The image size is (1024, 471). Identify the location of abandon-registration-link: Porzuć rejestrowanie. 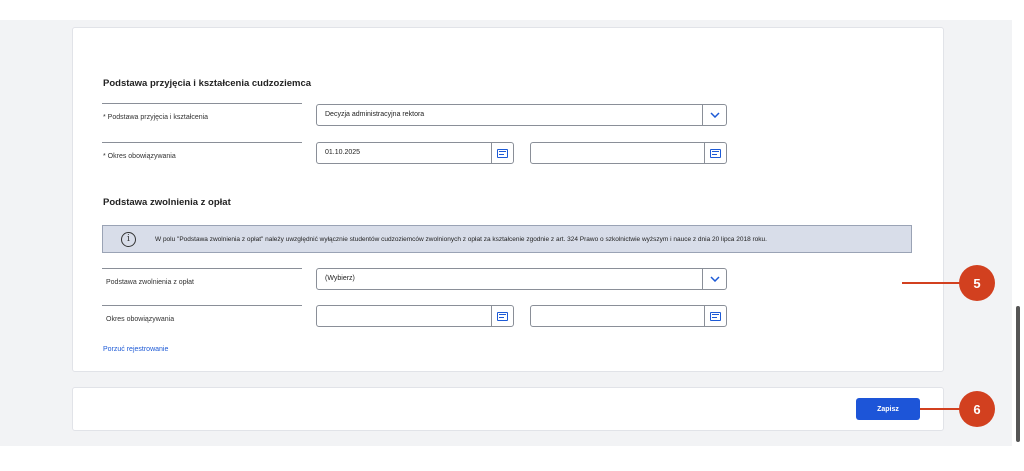
(135, 349).